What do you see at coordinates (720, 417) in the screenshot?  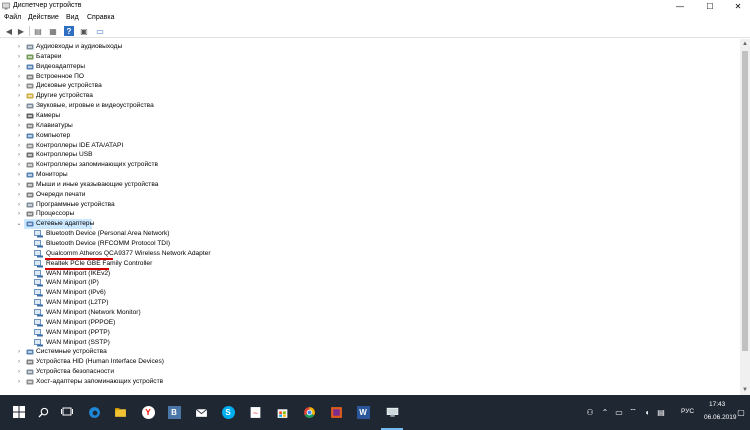 I see `clock-date: 06.06.2019` at bounding box center [720, 417].